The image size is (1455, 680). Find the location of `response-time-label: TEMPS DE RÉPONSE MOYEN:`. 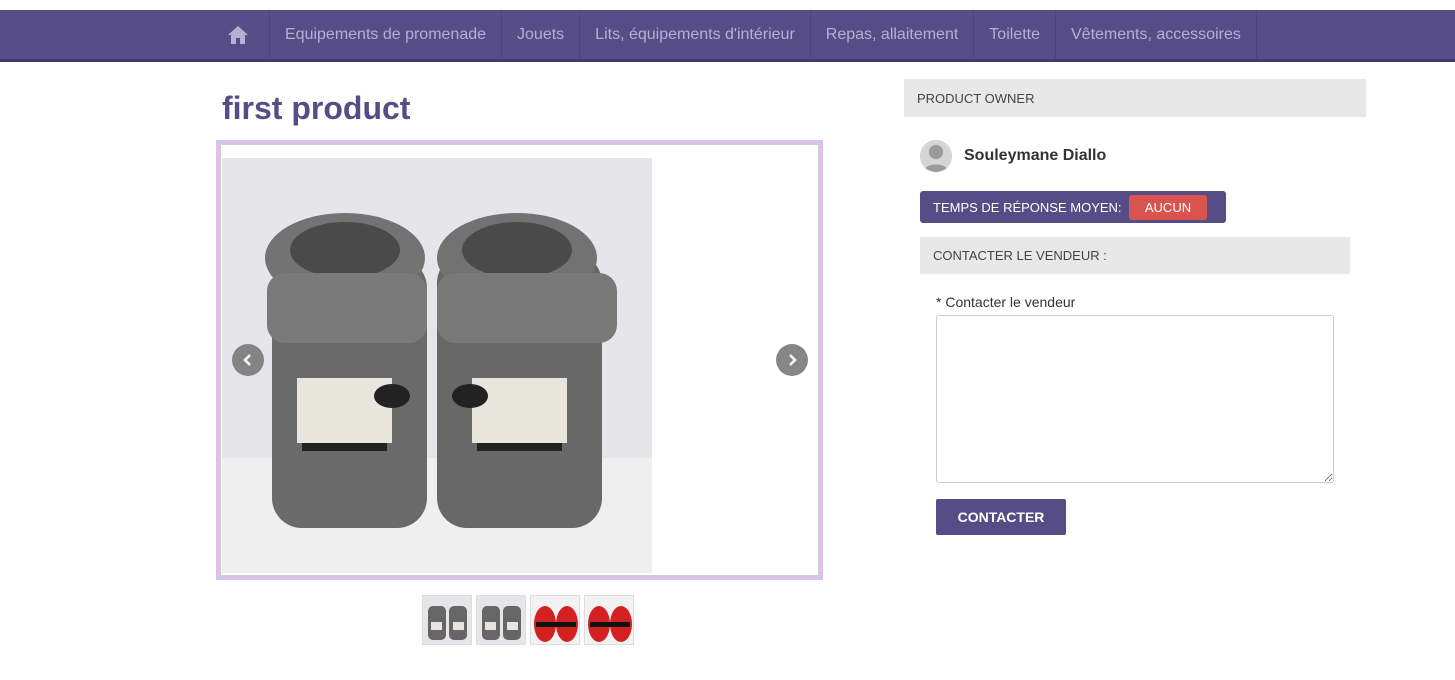

response-time-label: TEMPS DE RÉPONSE MOYEN: is located at coordinates (1027, 207).